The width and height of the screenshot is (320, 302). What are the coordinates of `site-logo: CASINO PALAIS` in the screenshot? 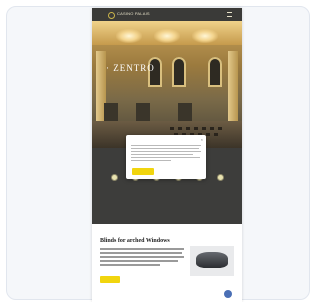 It's located at (133, 13).